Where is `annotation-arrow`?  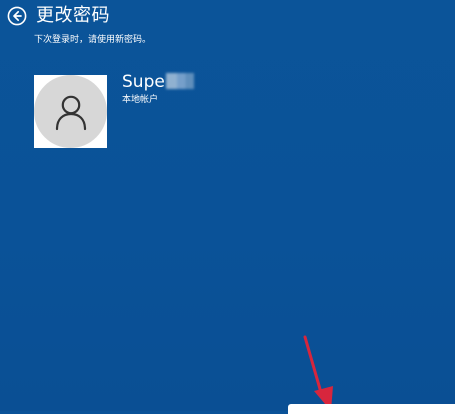
annotation-arrow is located at coordinates (318, 373).